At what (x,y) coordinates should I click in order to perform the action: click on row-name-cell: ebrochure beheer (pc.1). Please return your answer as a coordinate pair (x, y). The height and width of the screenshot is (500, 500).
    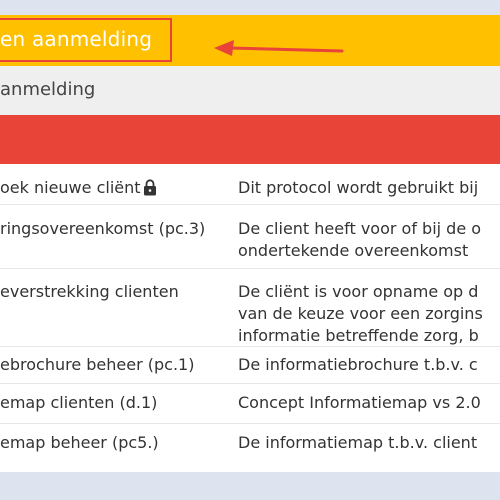
    Looking at the image, I should click on (97, 365).